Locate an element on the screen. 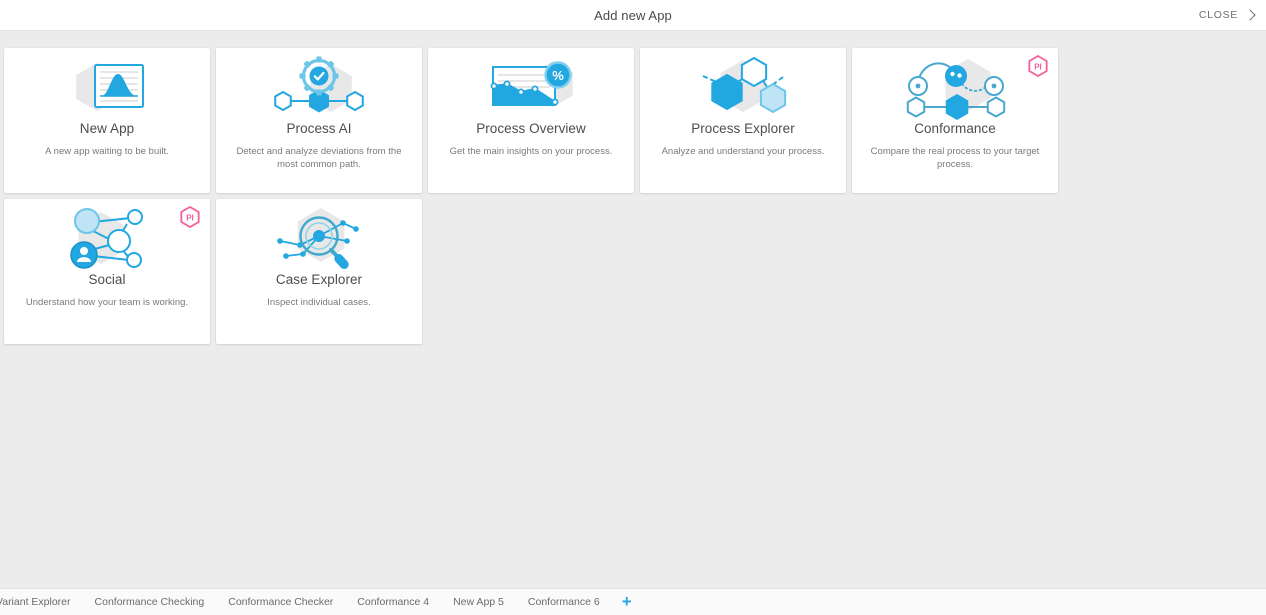  app-tab: Conformance Checking is located at coordinates (150, 602).